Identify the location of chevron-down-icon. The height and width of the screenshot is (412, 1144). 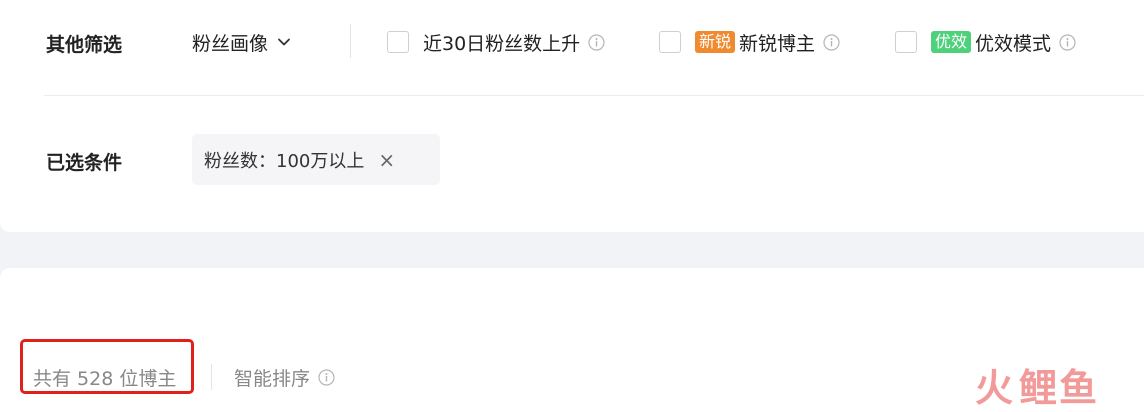
(284, 42).